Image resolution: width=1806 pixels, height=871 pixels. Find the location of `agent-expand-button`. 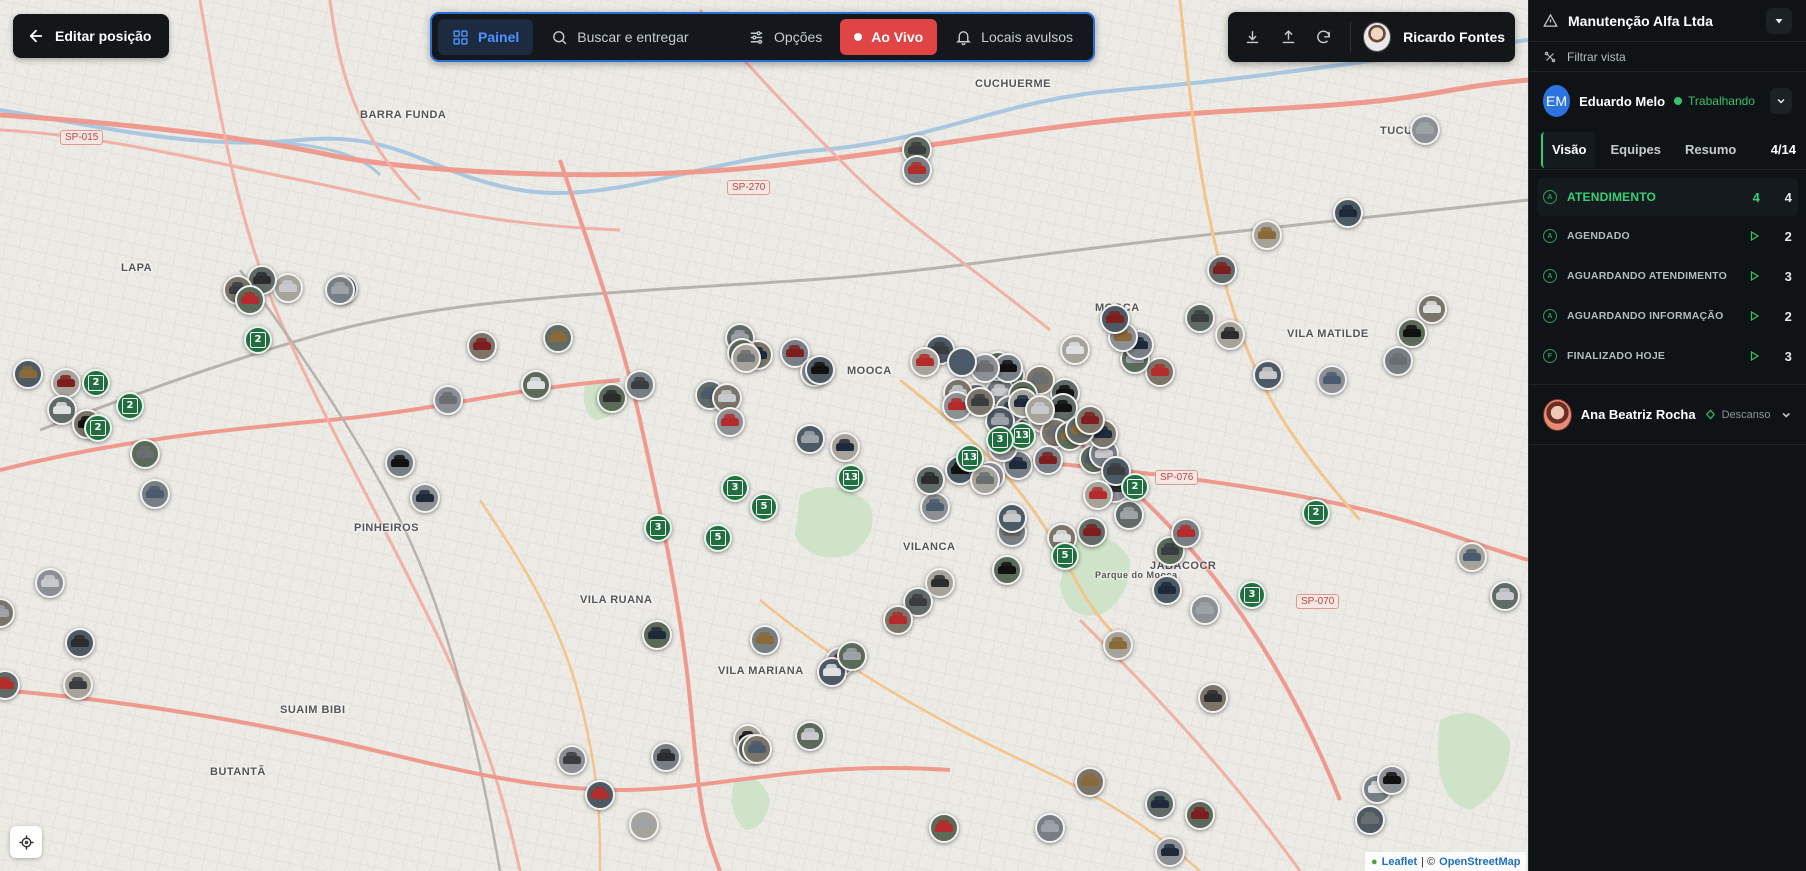

agent-expand-button is located at coordinates (1780, 101).